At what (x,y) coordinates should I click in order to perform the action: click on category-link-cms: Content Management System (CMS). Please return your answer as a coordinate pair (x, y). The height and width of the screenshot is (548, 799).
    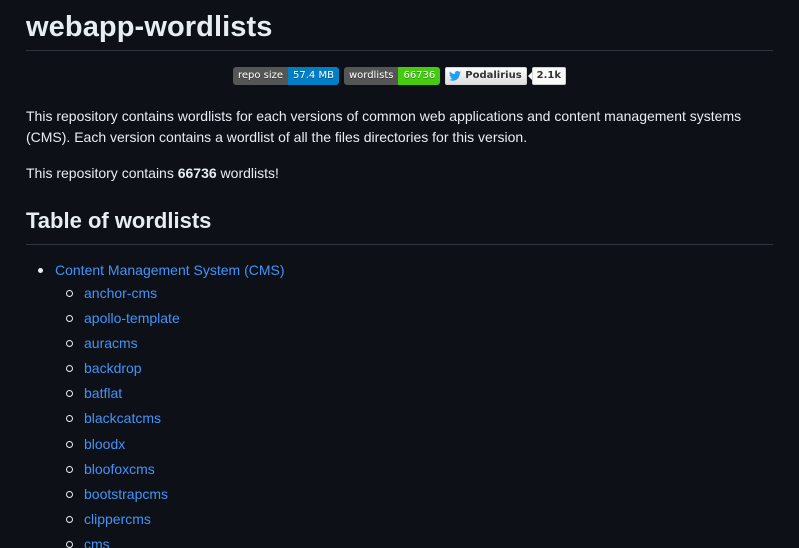
    Looking at the image, I should click on (414, 270).